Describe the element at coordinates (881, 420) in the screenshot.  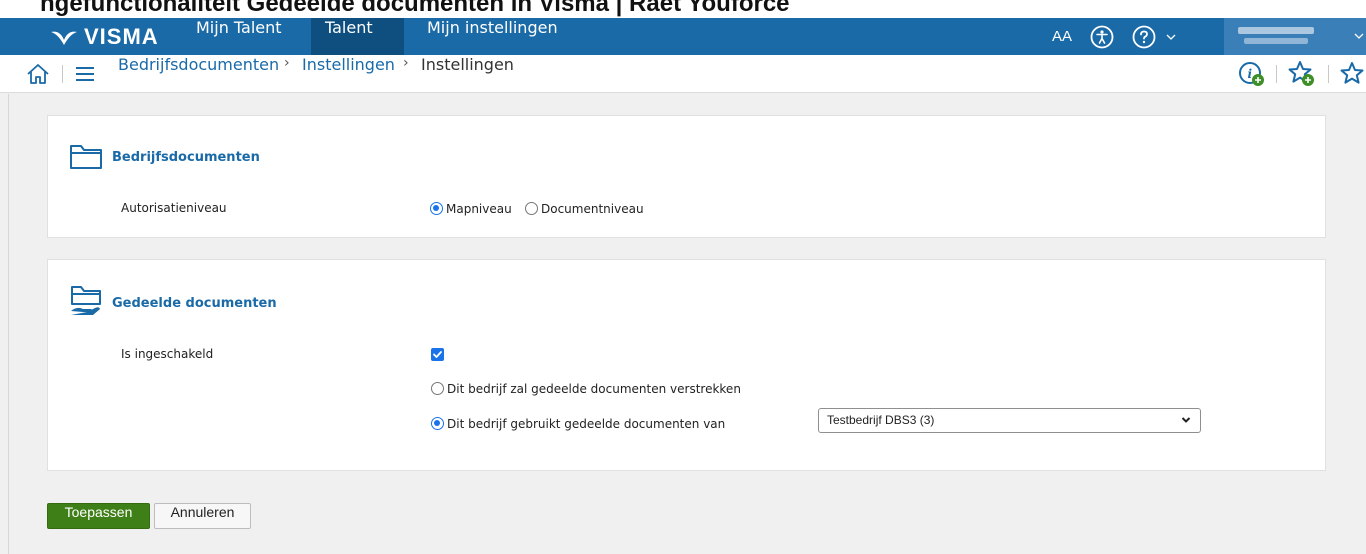
I see `company-select-value: Testbedrijf DBS3 (3)` at that location.